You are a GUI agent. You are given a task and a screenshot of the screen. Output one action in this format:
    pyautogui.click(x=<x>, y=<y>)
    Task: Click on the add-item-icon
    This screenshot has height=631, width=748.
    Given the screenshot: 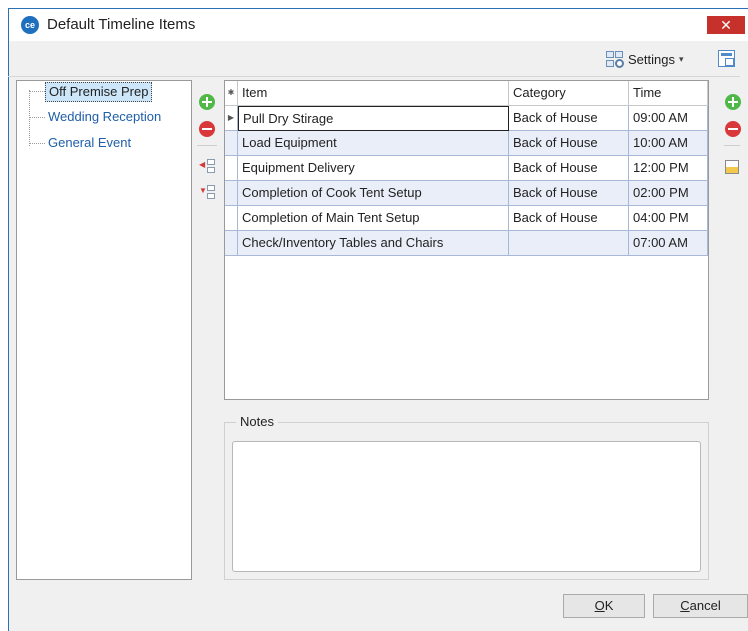 What is the action you would take?
    pyautogui.click(x=733, y=102)
    